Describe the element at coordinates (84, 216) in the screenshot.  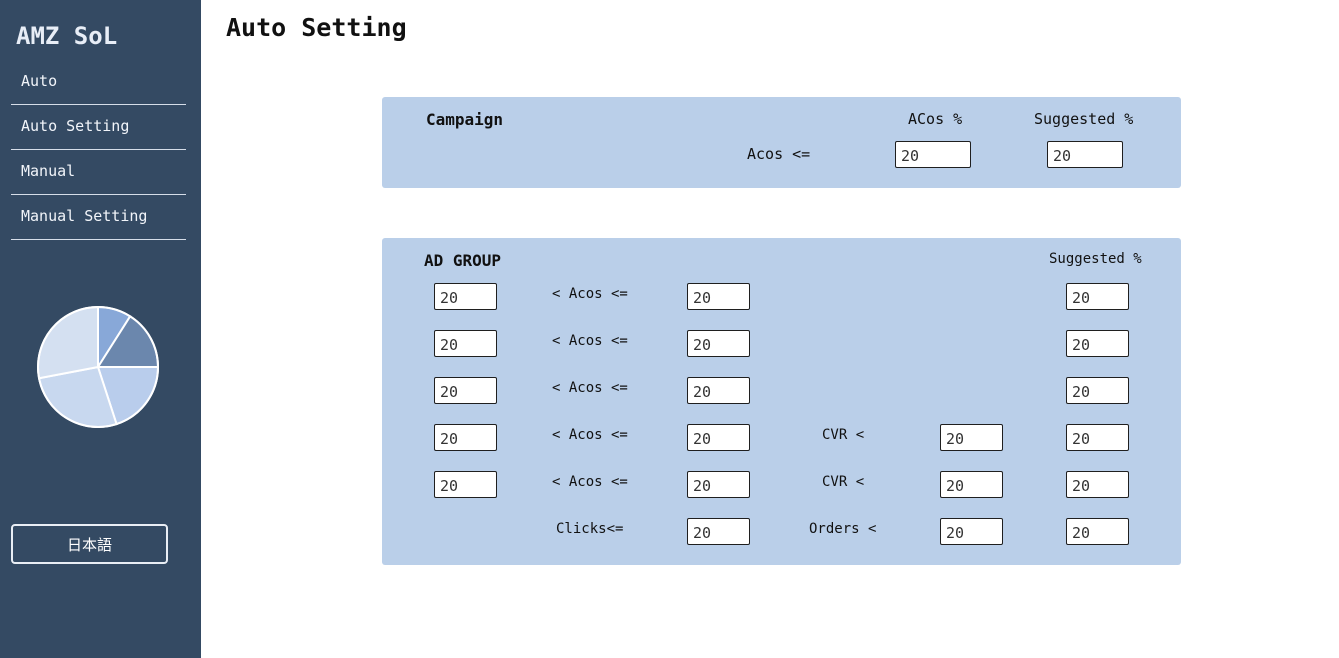
I see `sidebar-item-label: Manual Setting` at that location.